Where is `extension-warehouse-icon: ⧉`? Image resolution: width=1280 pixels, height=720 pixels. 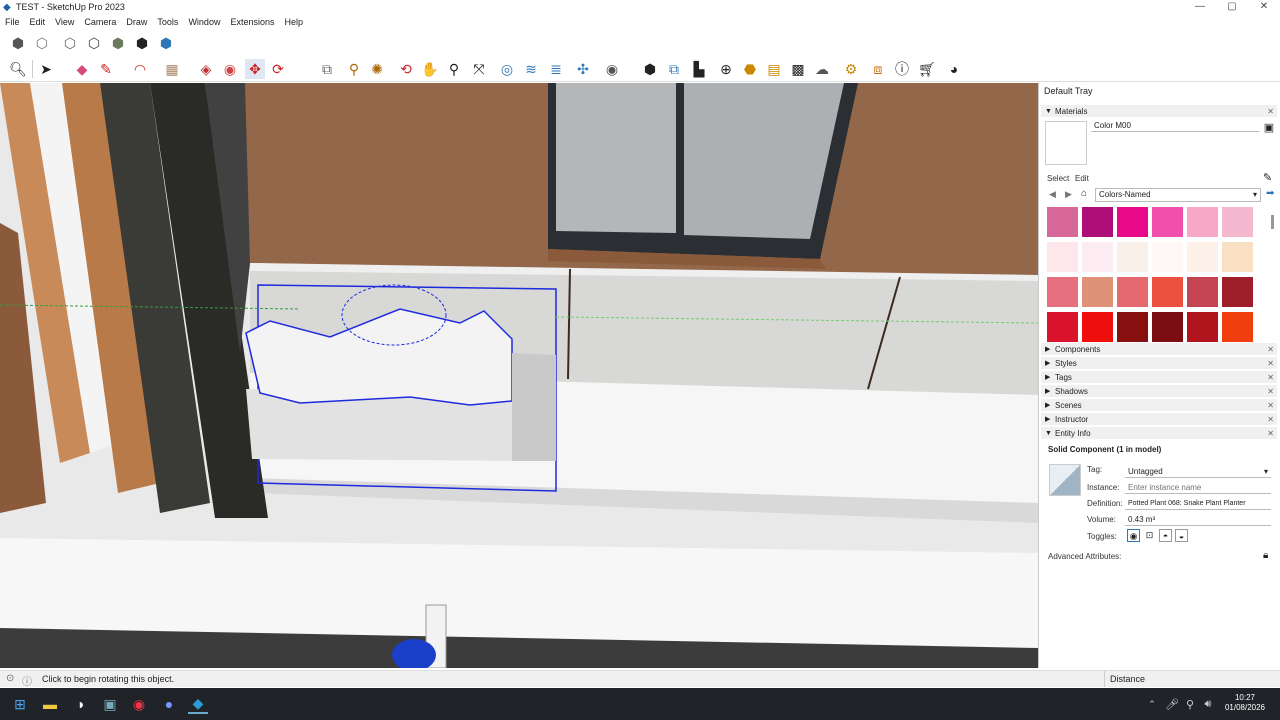 extension-warehouse-icon: ⧉ is located at coordinates (674, 69).